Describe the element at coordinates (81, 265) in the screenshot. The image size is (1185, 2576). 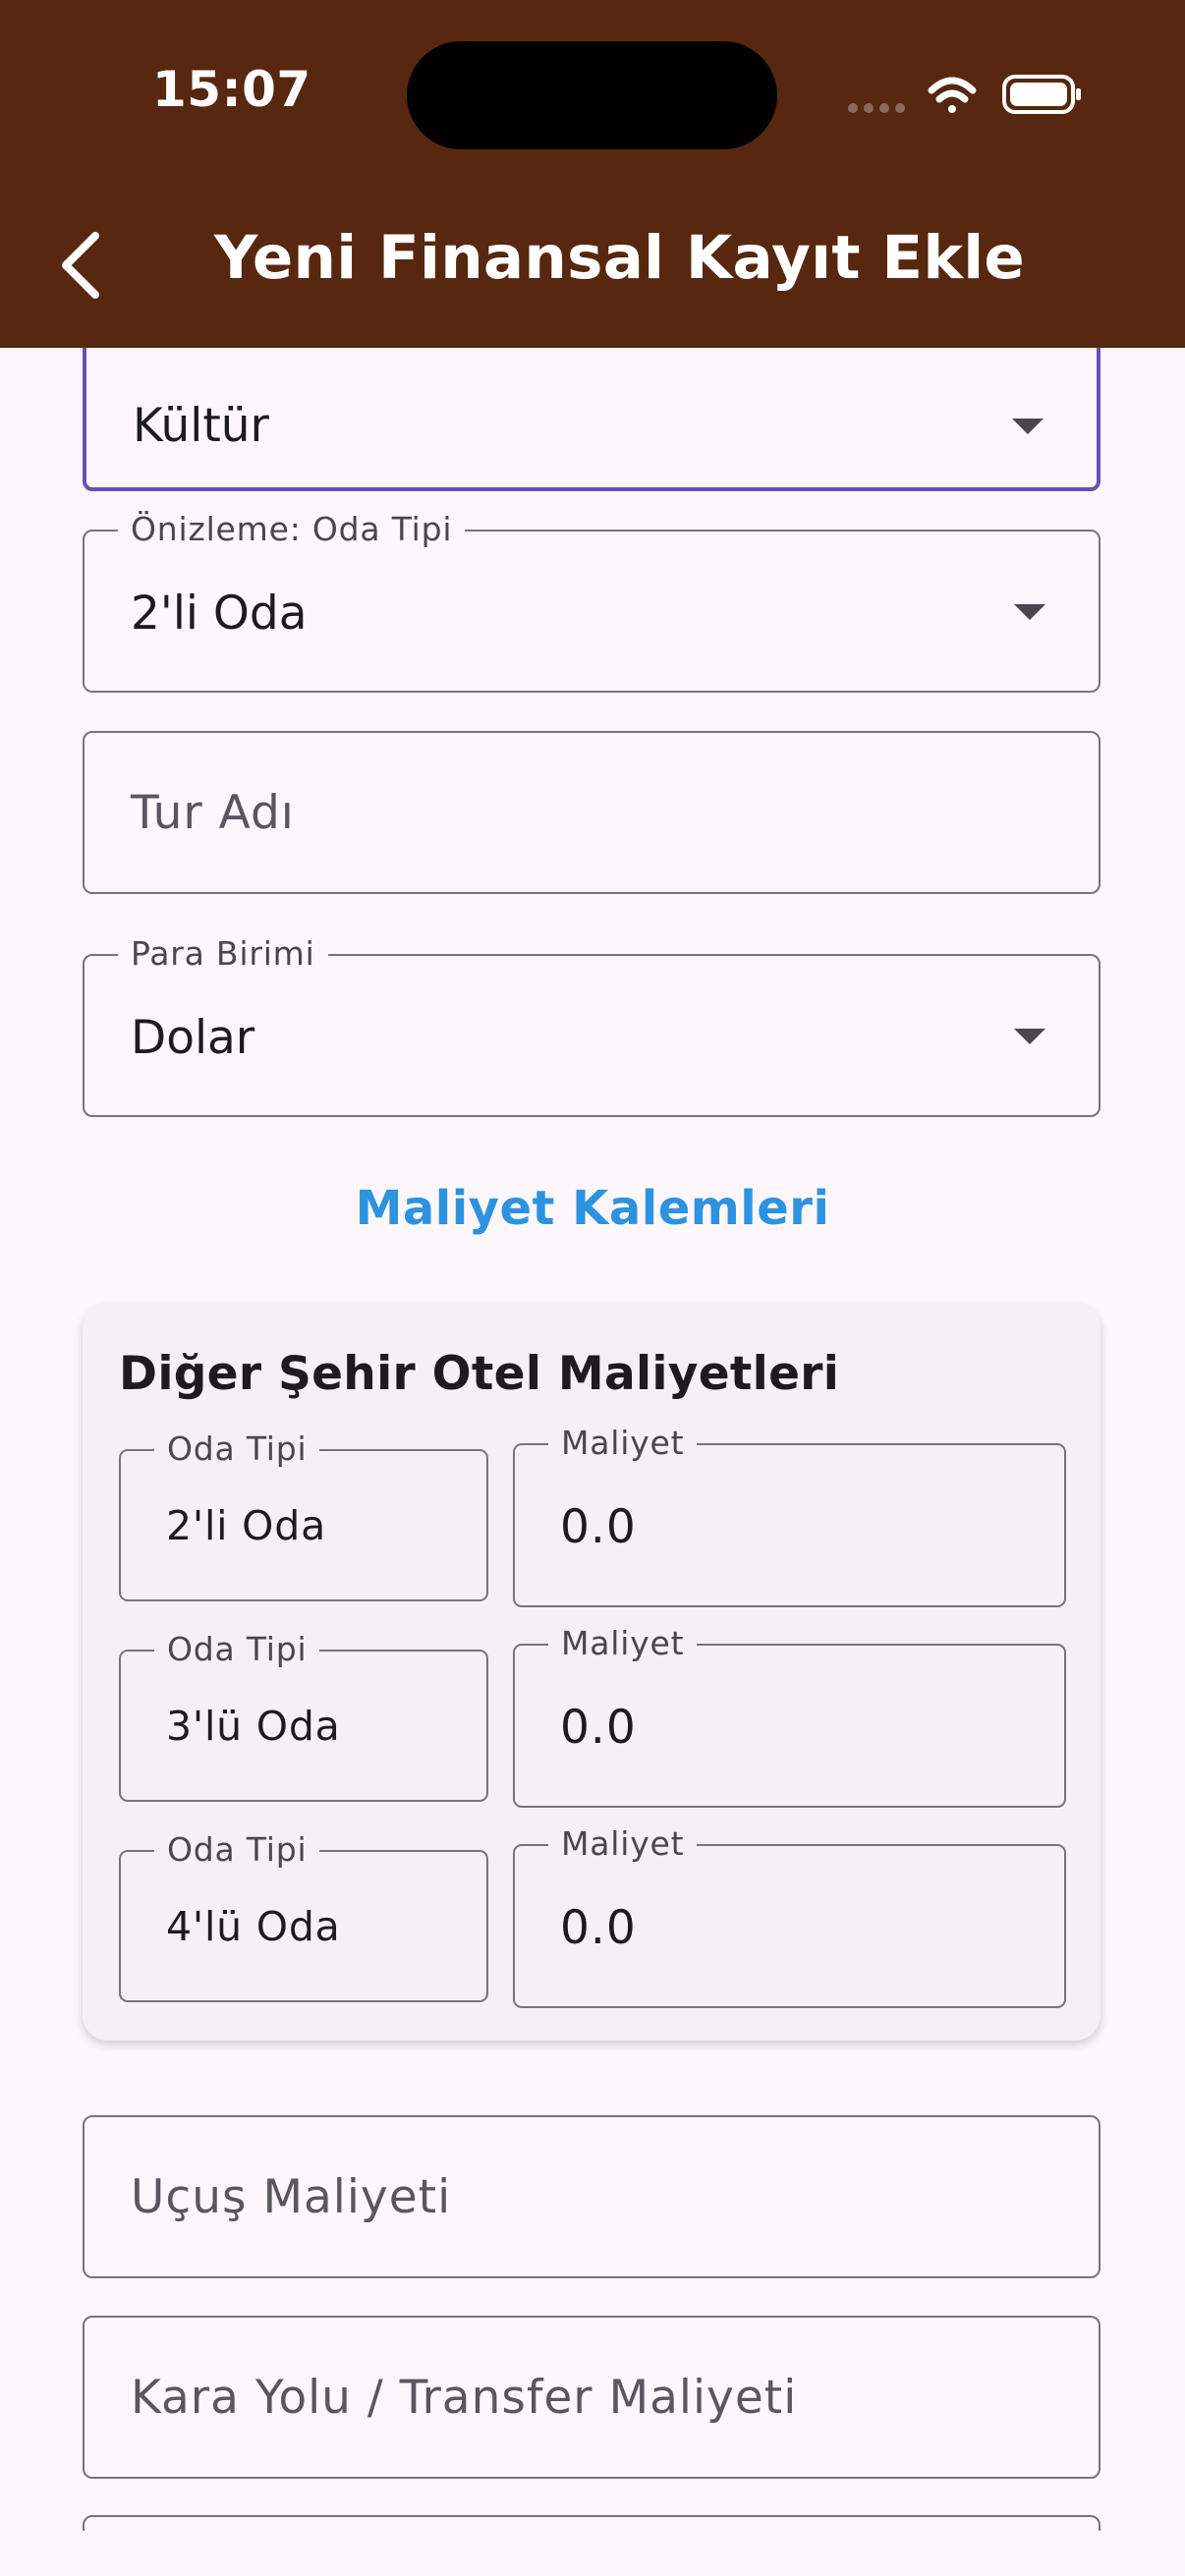
I see `chevron-left-icon` at that location.